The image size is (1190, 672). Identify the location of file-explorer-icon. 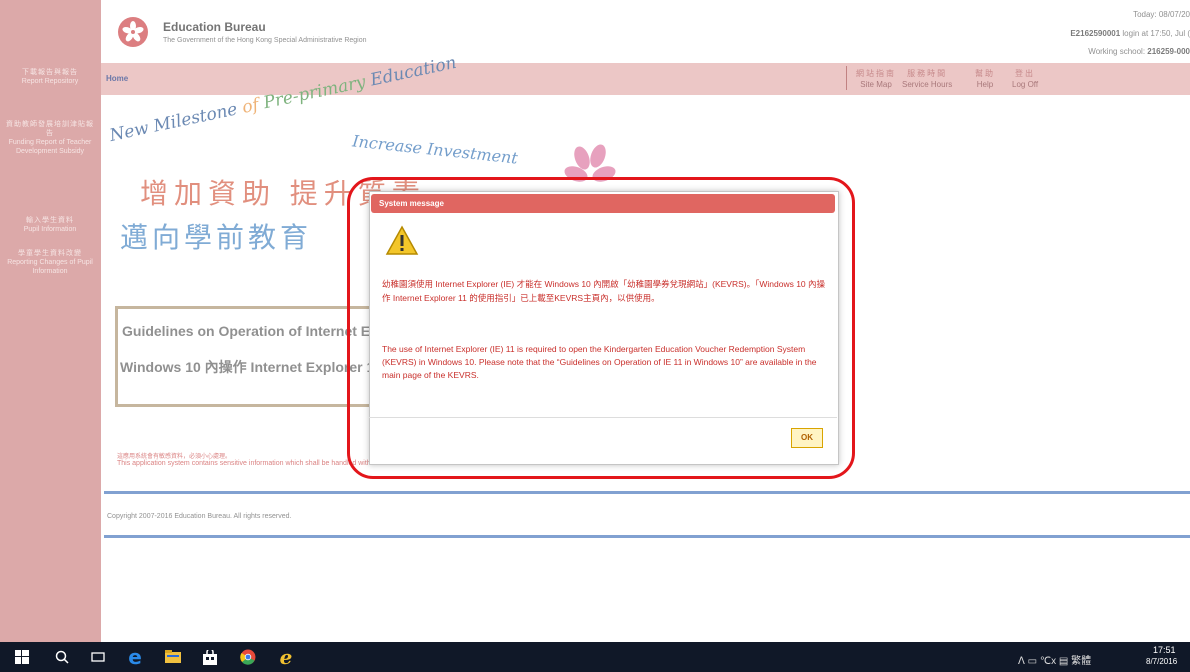
(173, 657).